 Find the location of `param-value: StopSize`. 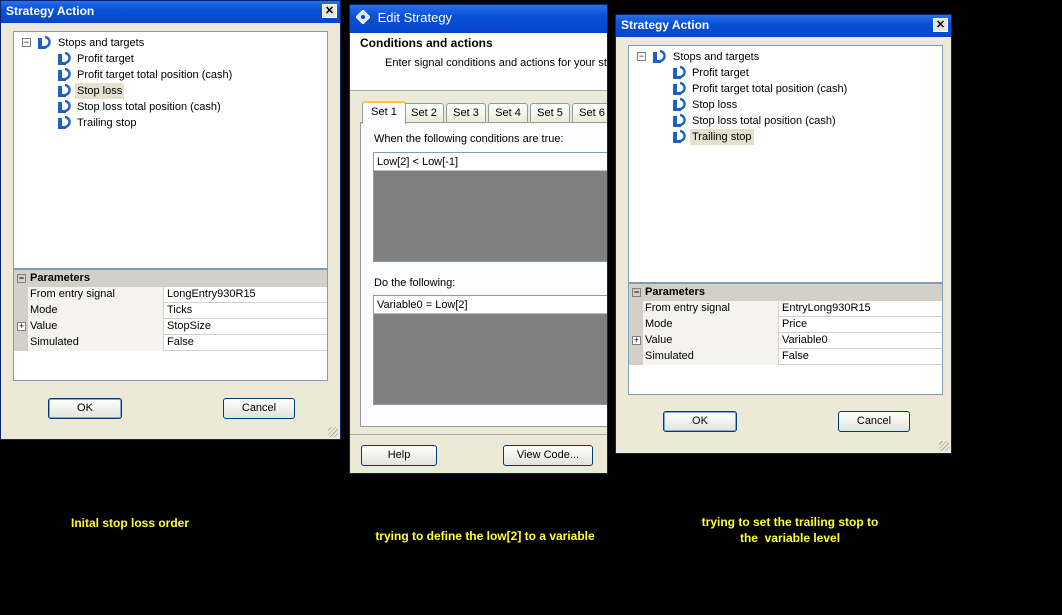

param-value: StopSize is located at coordinates (245, 327).